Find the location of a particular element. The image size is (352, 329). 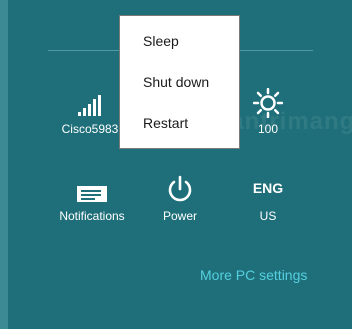

keyboard-tile: ENG US is located at coordinates (268, 197).